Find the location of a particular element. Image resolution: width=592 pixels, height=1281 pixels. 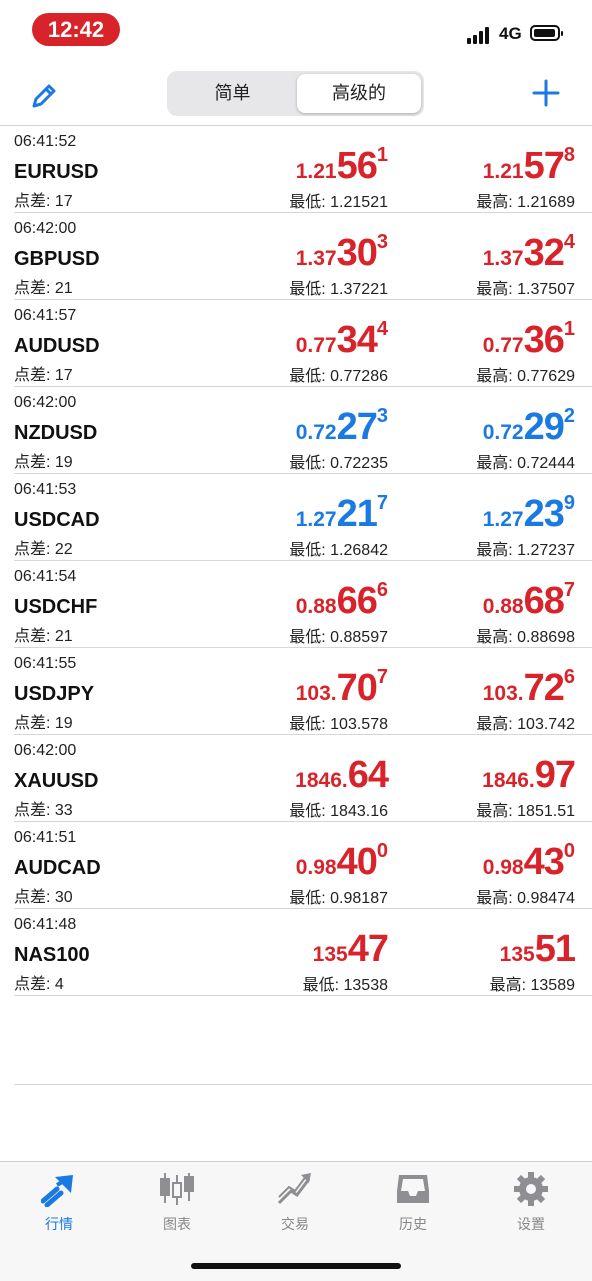

tab-trade: 交易 is located at coordinates (295, 1202).